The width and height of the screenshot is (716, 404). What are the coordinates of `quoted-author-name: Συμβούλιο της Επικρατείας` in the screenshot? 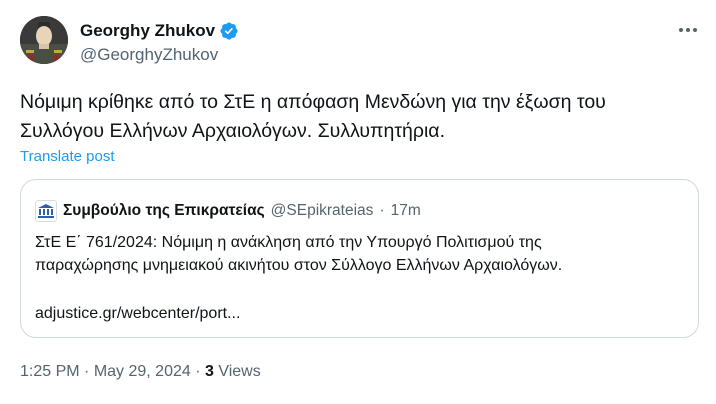 It's located at (164, 211).